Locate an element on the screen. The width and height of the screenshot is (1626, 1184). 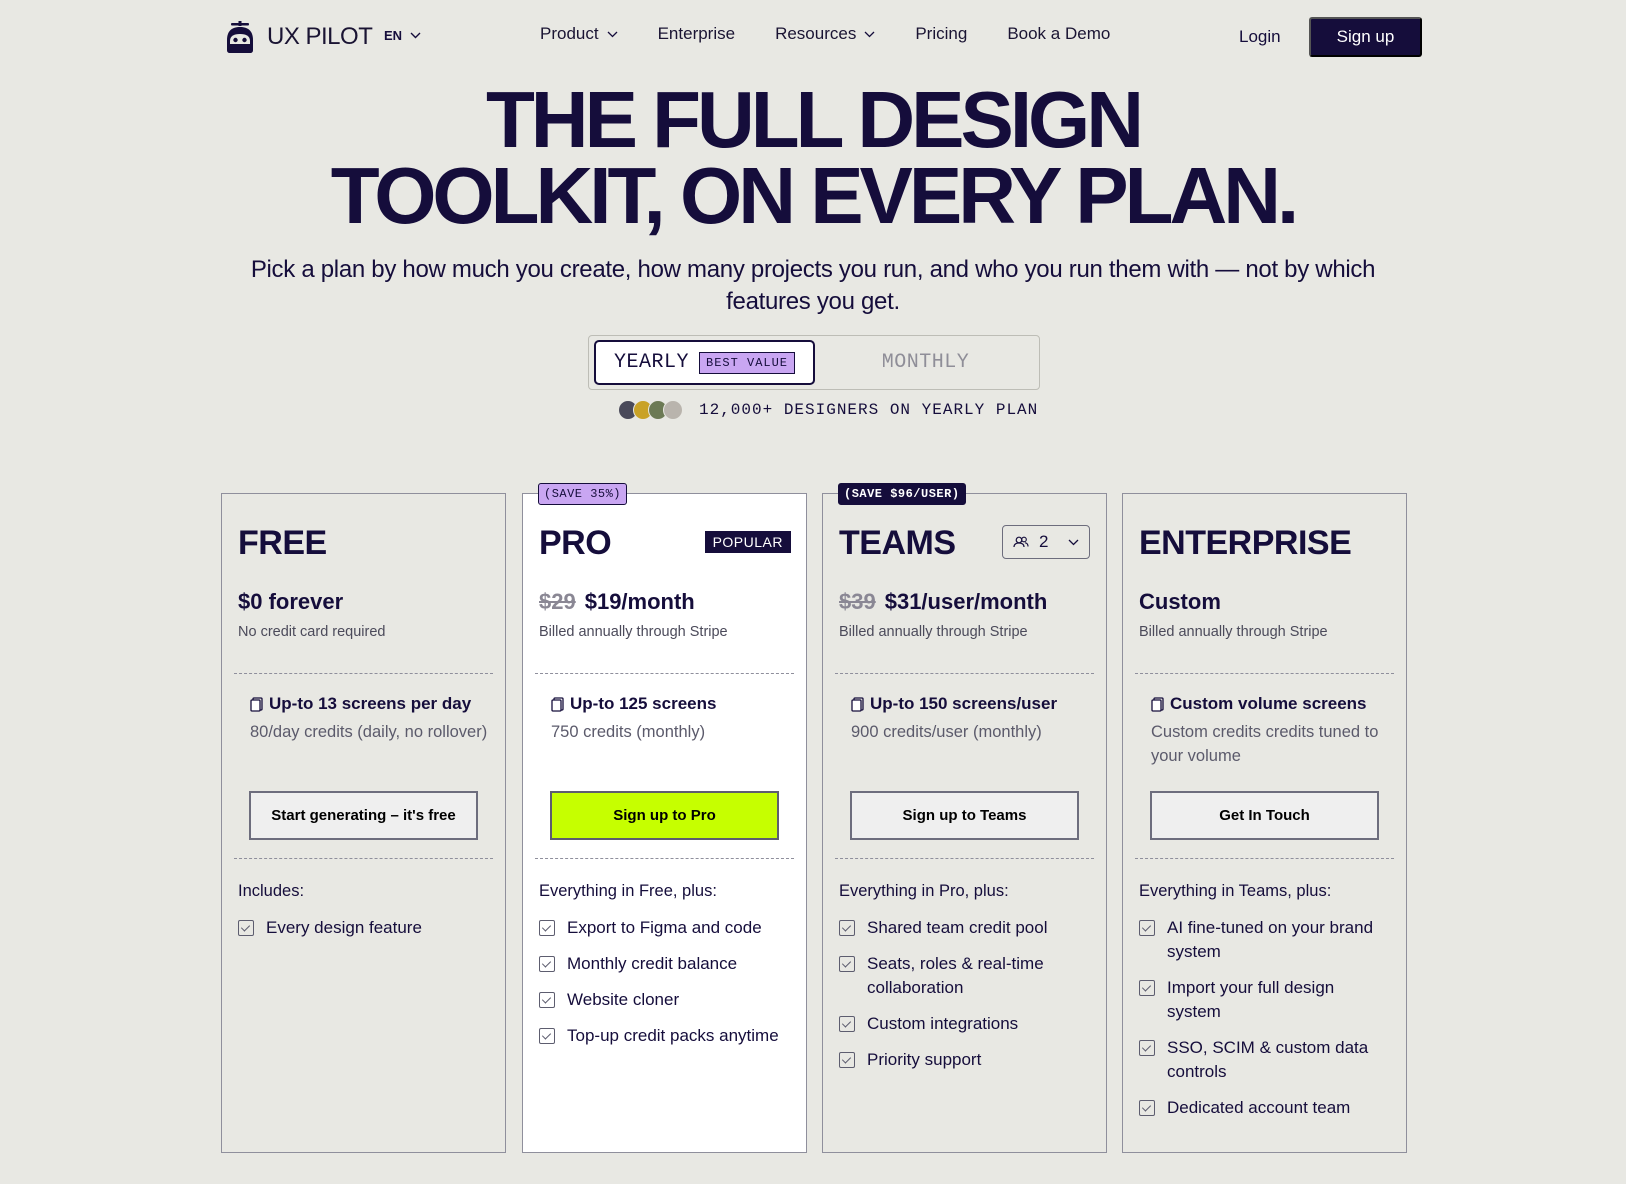
nav-link-pricing: Pricing is located at coordinates (941, 34).